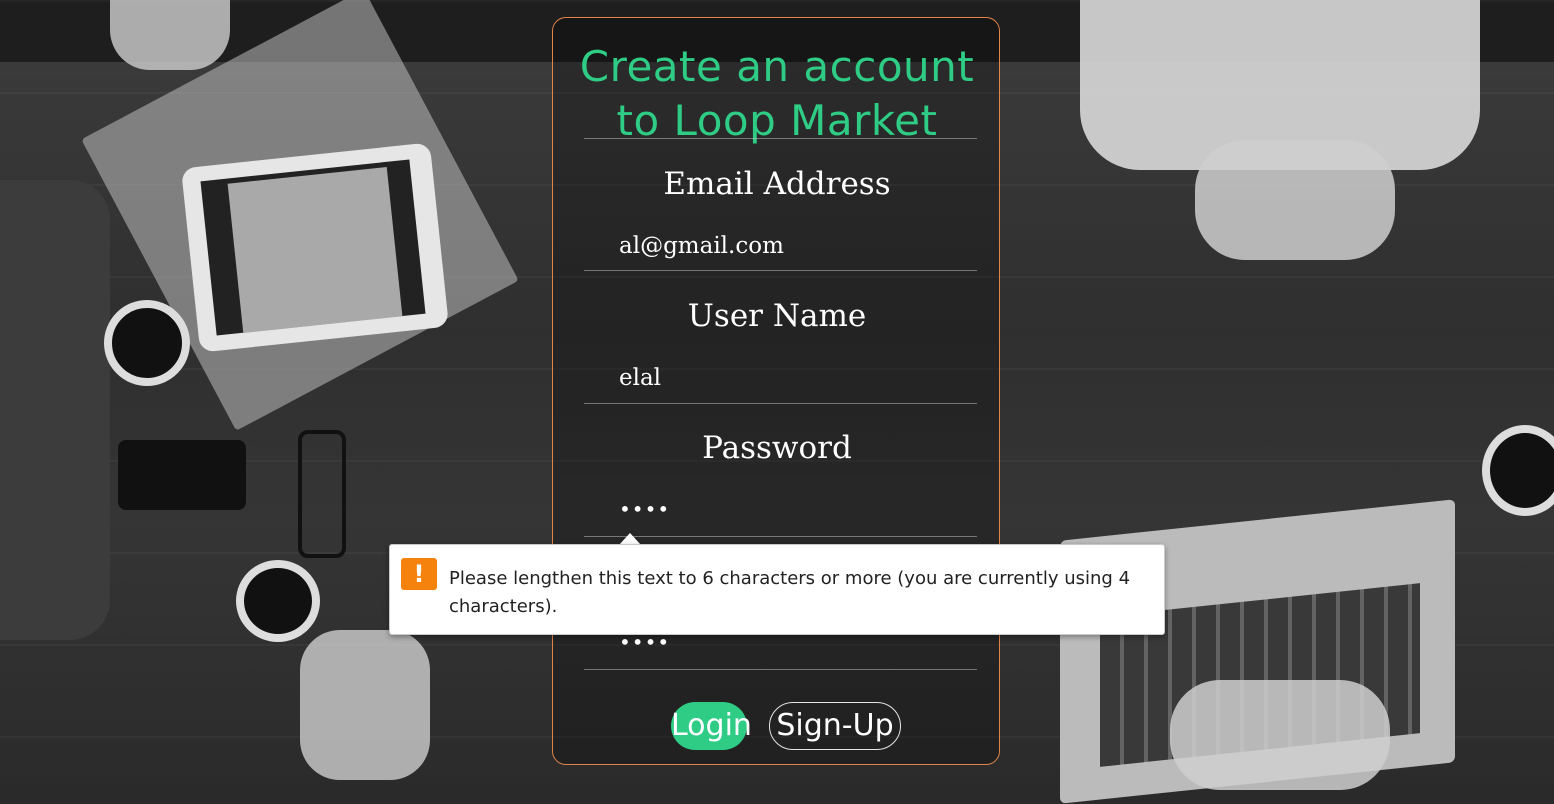 The height and width of the screenshot is (804, 1554). What do you see at coordinates (777, 448) in the screenshot?
I see `password-label: Password` at bounding box center [777, 448].